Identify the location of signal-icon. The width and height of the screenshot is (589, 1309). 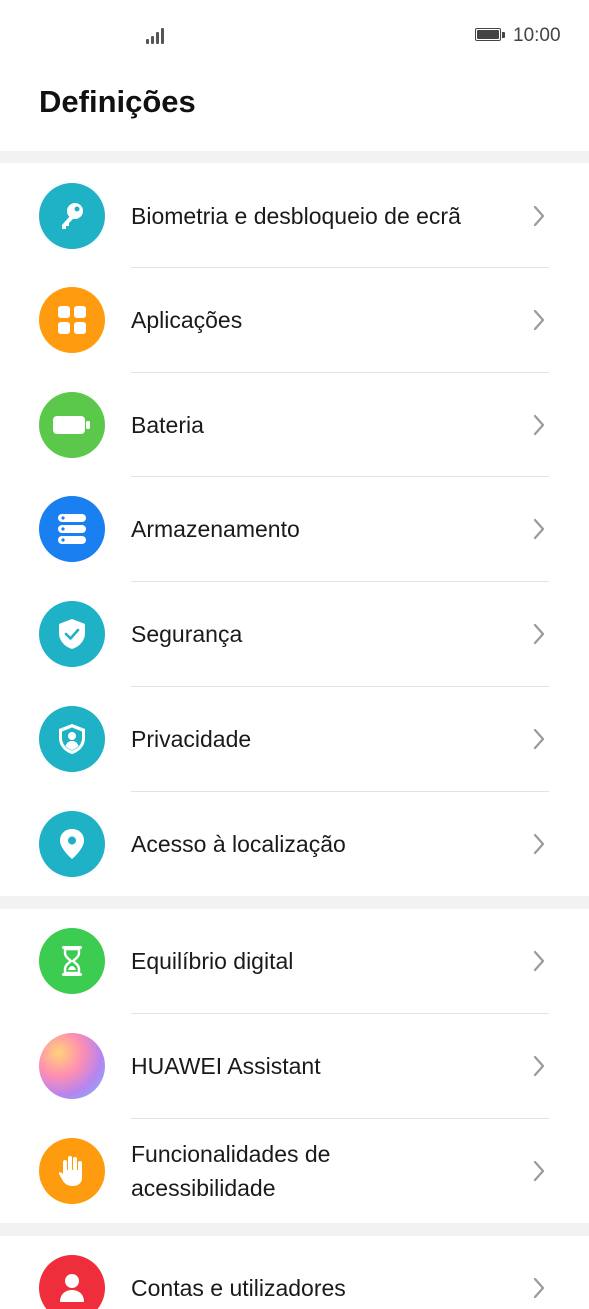
(157, 35).